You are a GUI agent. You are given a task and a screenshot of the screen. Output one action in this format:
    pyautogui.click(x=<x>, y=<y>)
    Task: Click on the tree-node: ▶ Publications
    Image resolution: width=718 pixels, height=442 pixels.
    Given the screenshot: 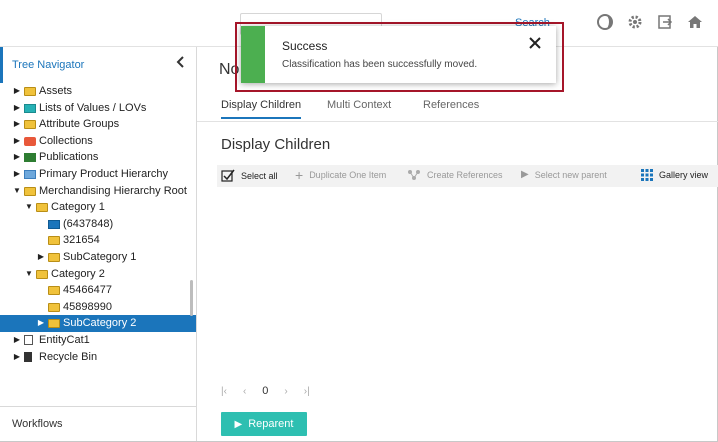 What is the action you would take?
    pyautogui.click(x=98, y=157)
    